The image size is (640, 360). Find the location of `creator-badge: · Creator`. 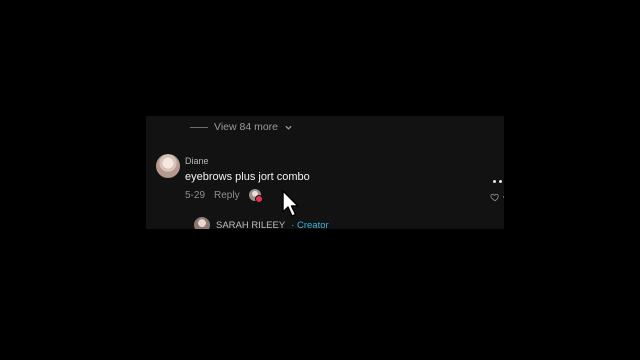

creator-badge: · Creator is located at coordinates (310, 225).